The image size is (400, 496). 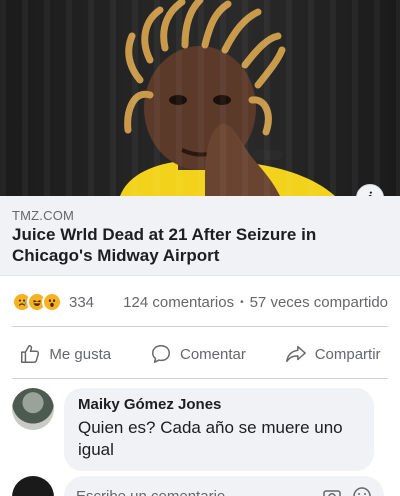 I want to click on user-avatar, so click(x=33, y=486).